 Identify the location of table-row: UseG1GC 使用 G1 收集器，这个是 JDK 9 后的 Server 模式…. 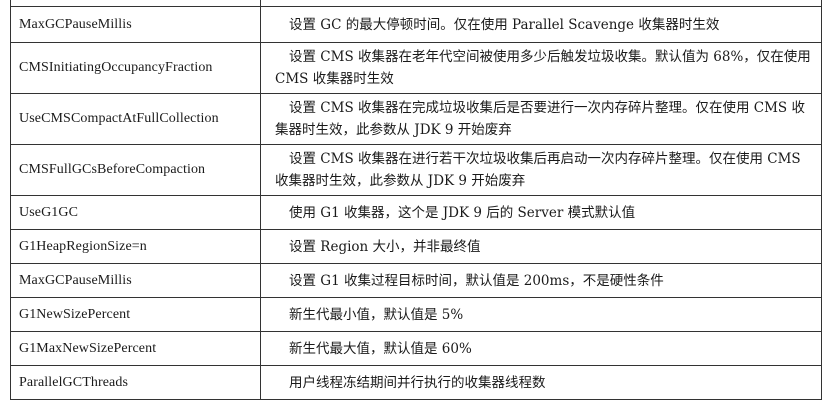
(416, 212).